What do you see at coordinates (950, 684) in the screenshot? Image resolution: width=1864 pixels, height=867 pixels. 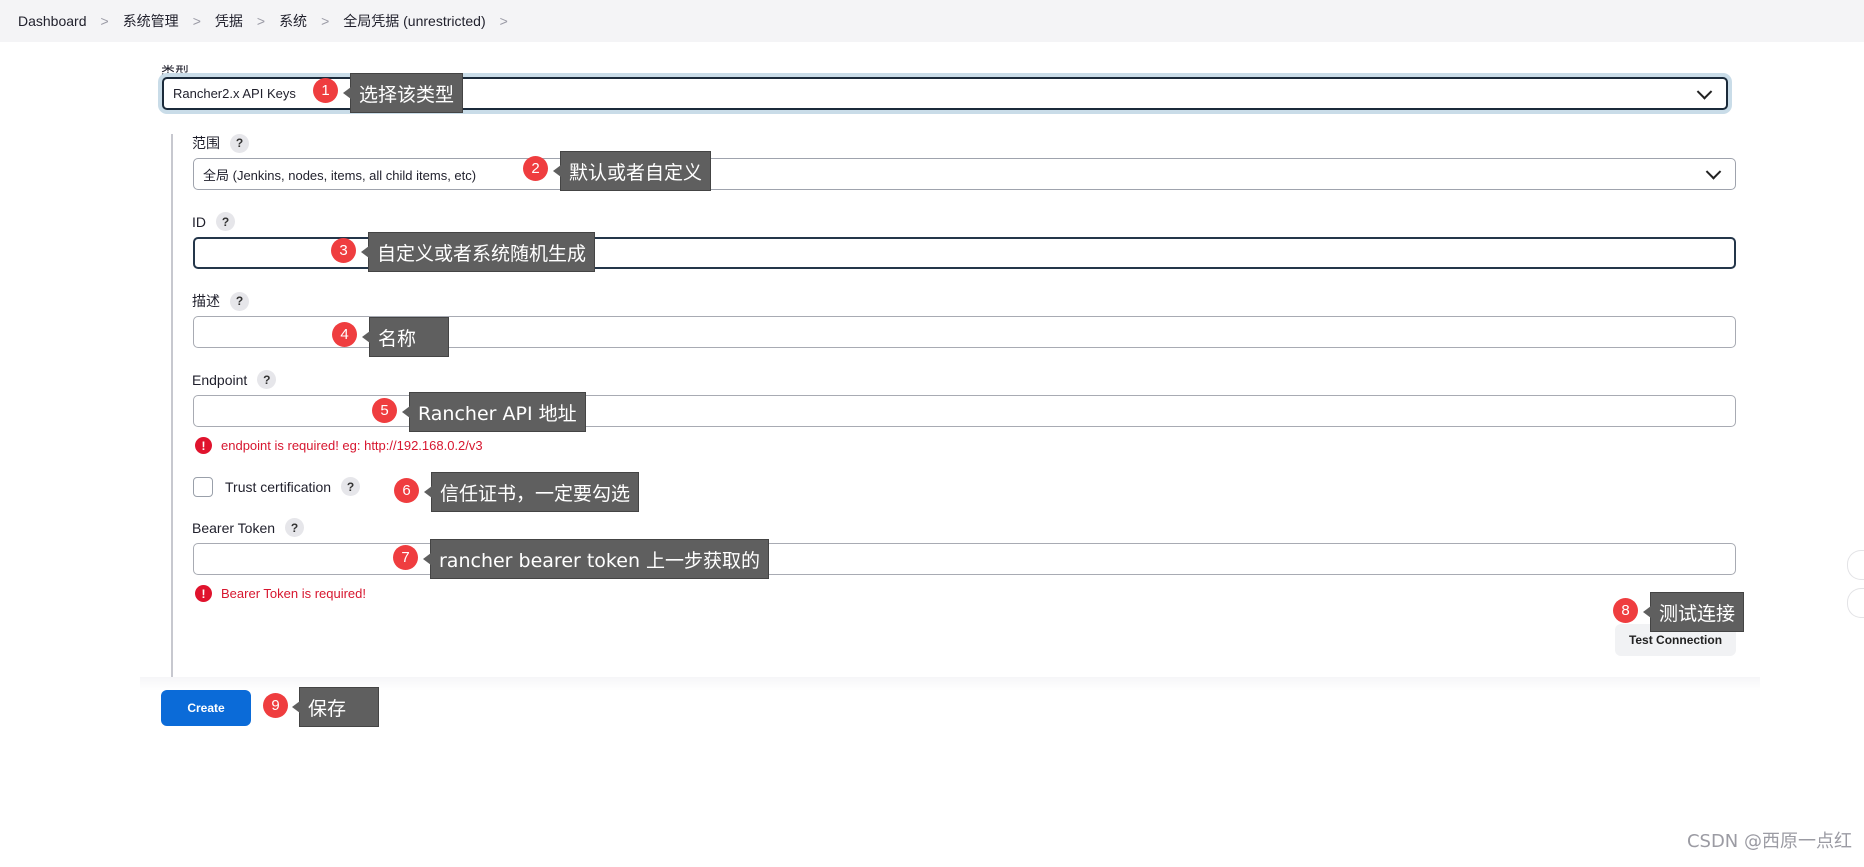 I see `footer-shadow` at bounding box center [950, 684].